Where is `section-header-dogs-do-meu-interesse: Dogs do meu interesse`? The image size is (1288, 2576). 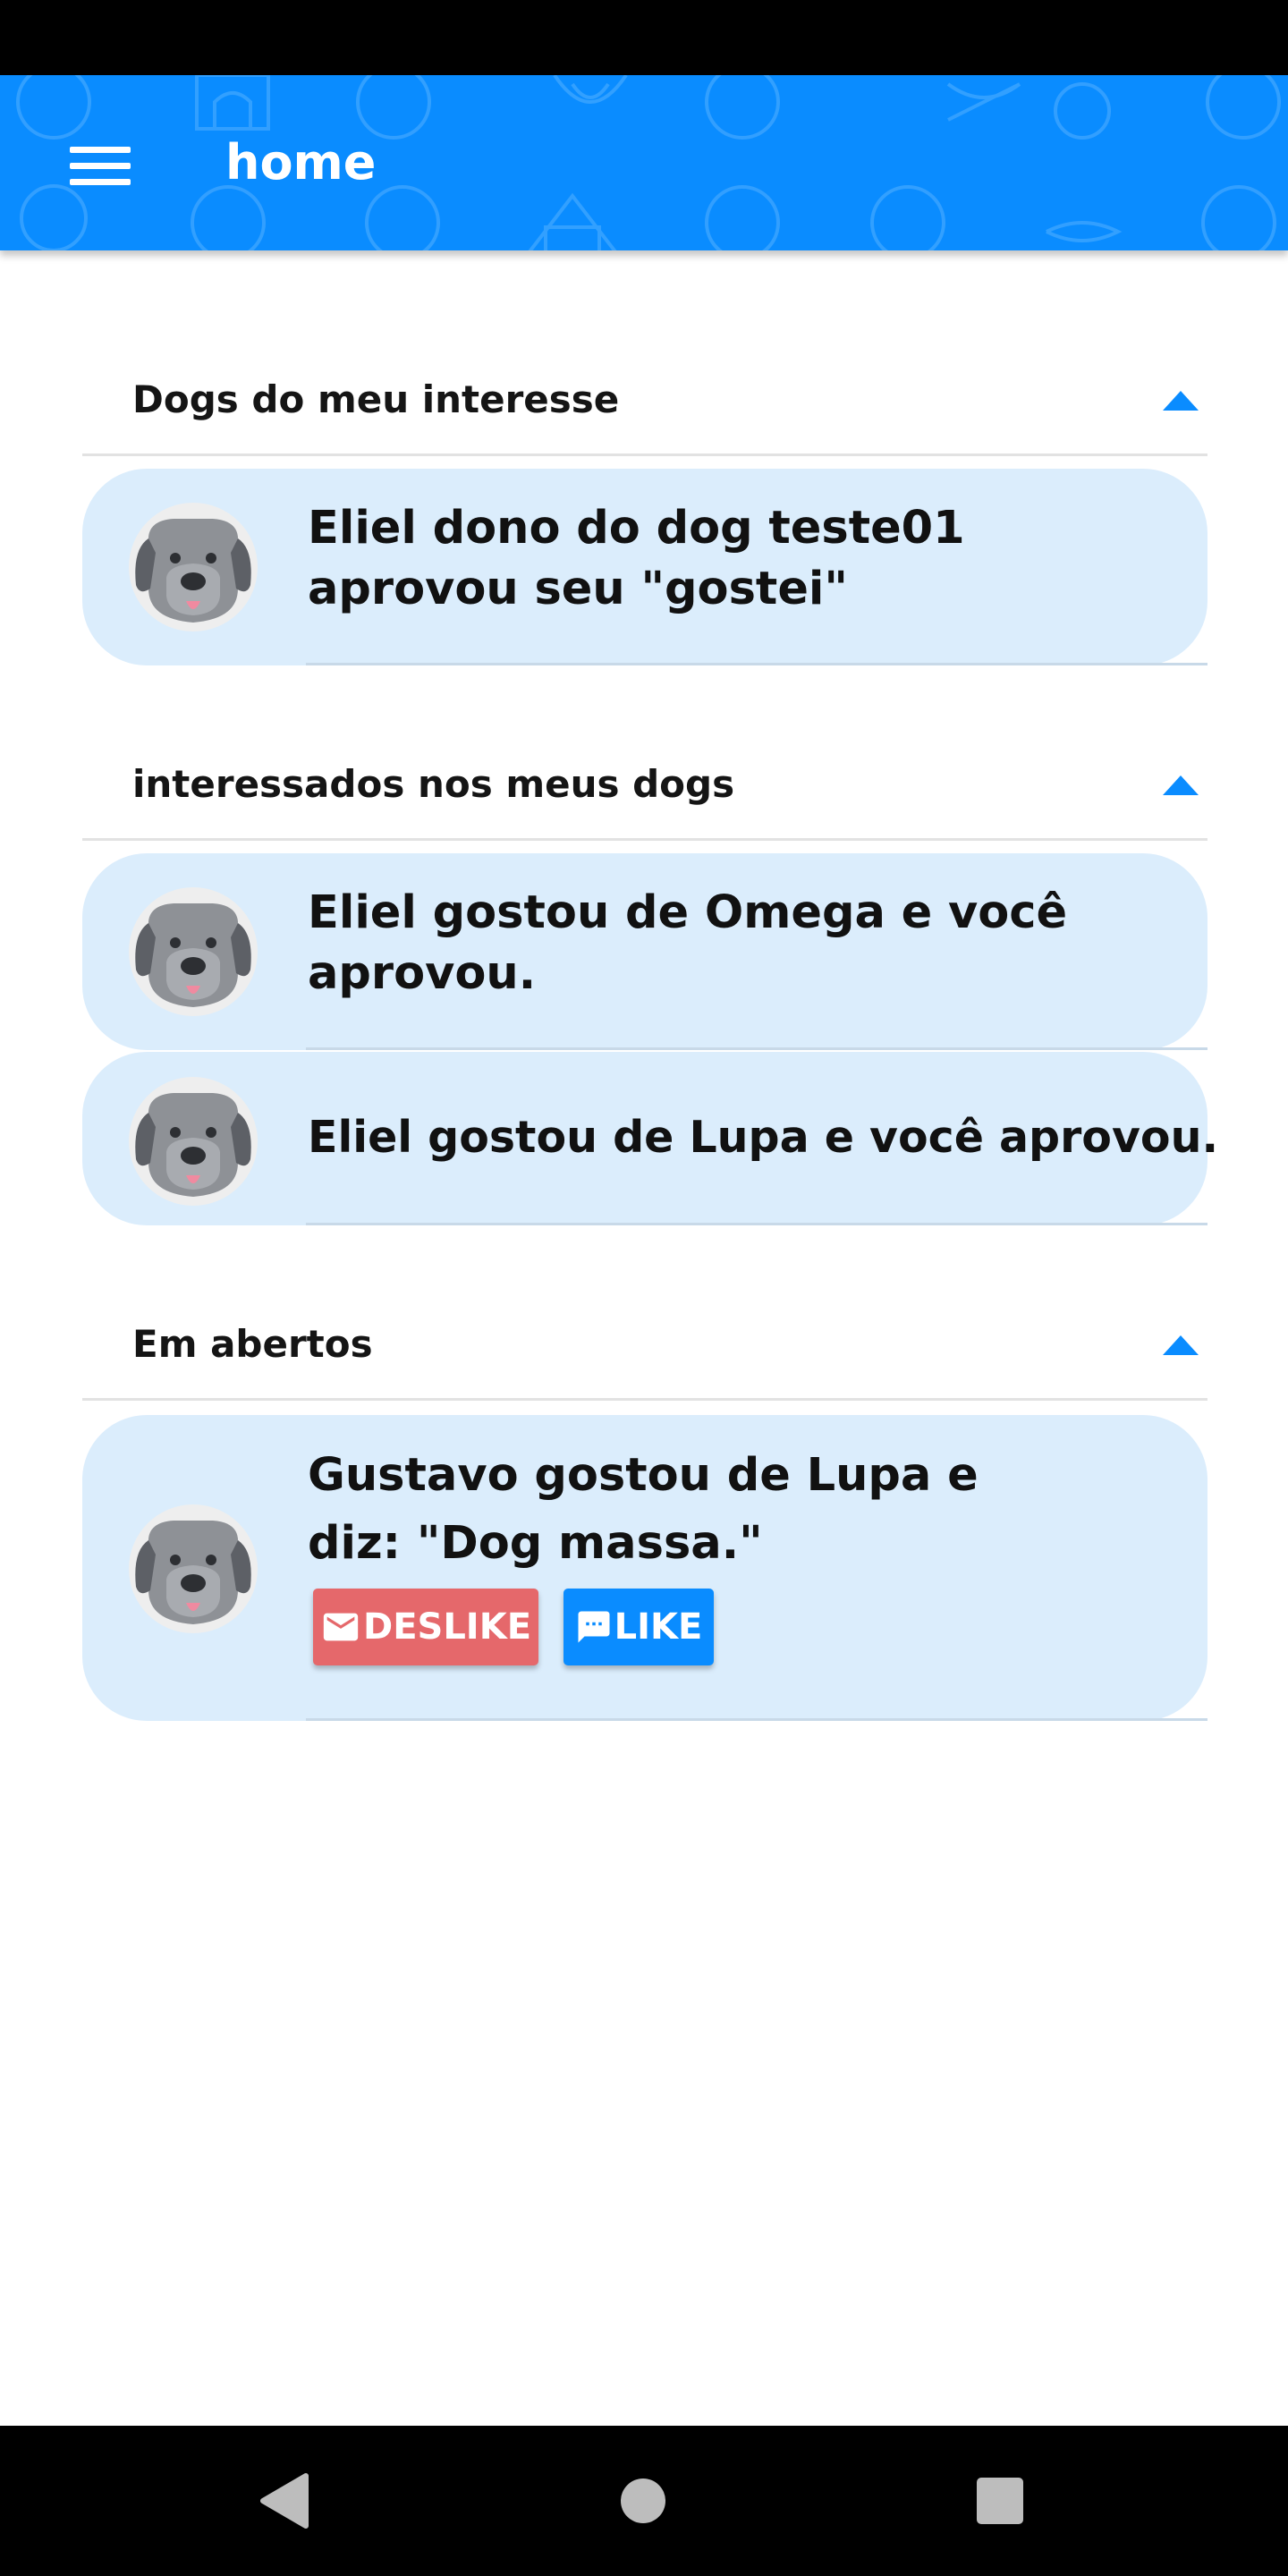
section-header-dogs-do-meu-interesse: Dogs do meu interesse is located at coordinates (645, 399).